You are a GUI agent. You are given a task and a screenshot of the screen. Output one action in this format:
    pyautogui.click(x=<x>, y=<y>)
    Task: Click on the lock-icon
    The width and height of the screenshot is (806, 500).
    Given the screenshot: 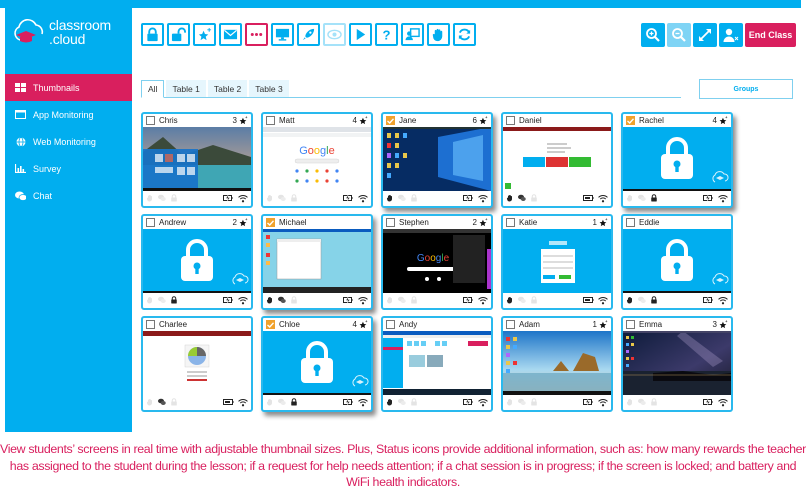 What is the action you would take?
    pyautogui.click(x=152, y=34)
    